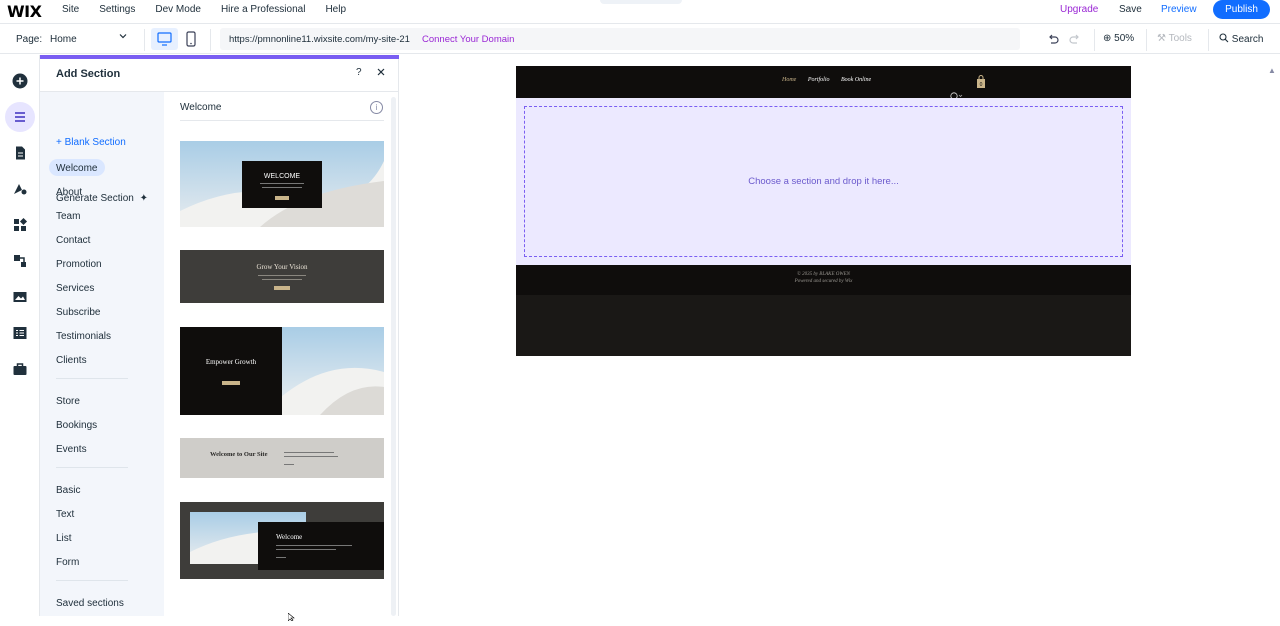  I want to click on desktop-icon, so click(164, 39).